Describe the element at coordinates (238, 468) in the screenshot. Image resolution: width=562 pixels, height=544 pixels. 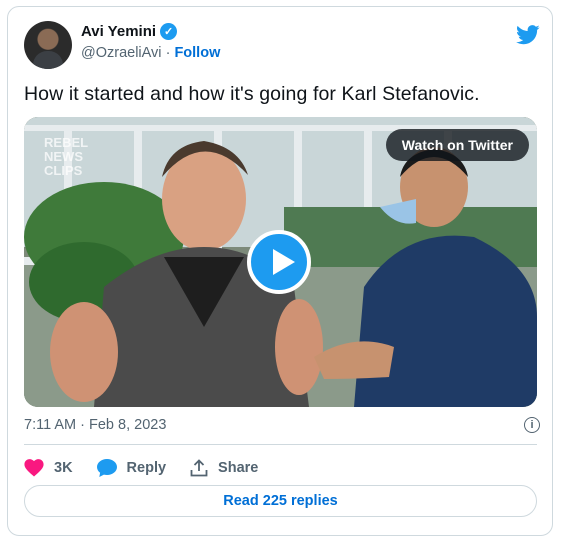
I see `share-label: Share` at that location.